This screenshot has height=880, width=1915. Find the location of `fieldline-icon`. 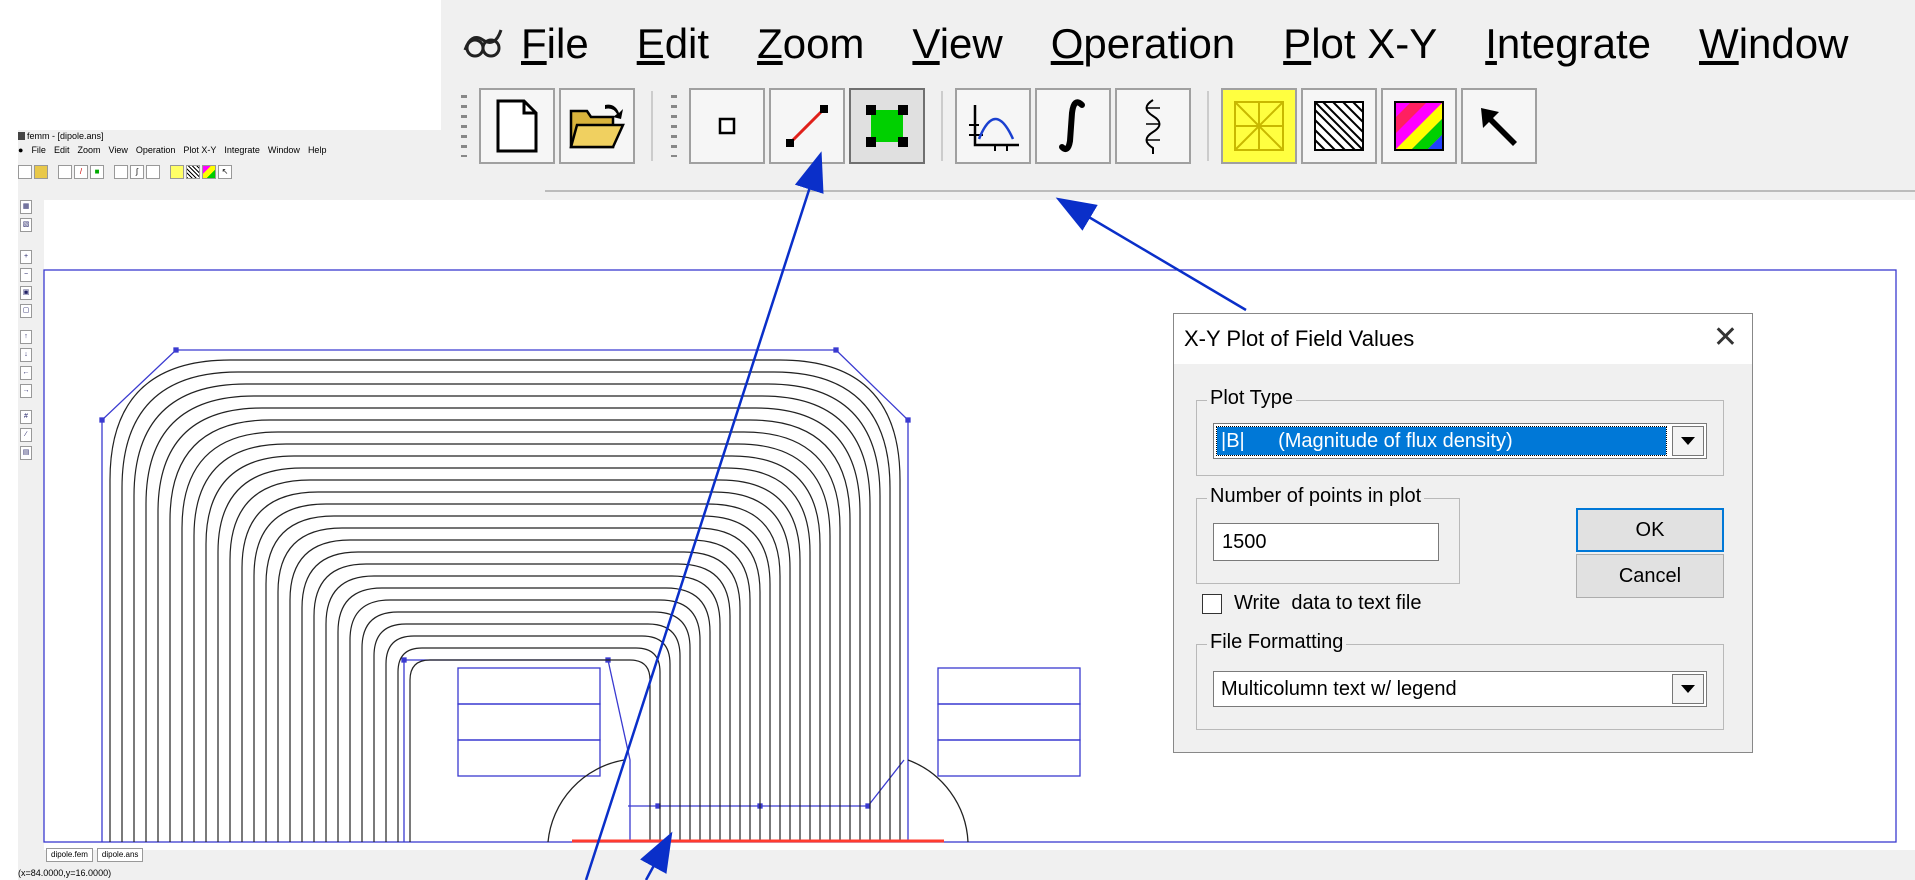

fieldline-icon is located at coordinates (1153, 126).